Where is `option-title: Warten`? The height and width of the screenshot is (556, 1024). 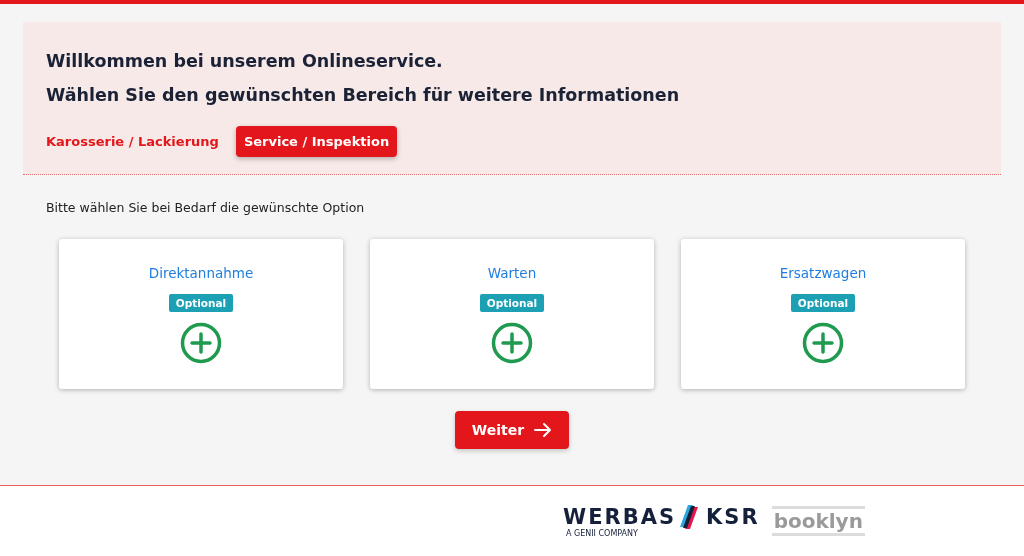
option-title: Warten is located at coordinates (512, 273).